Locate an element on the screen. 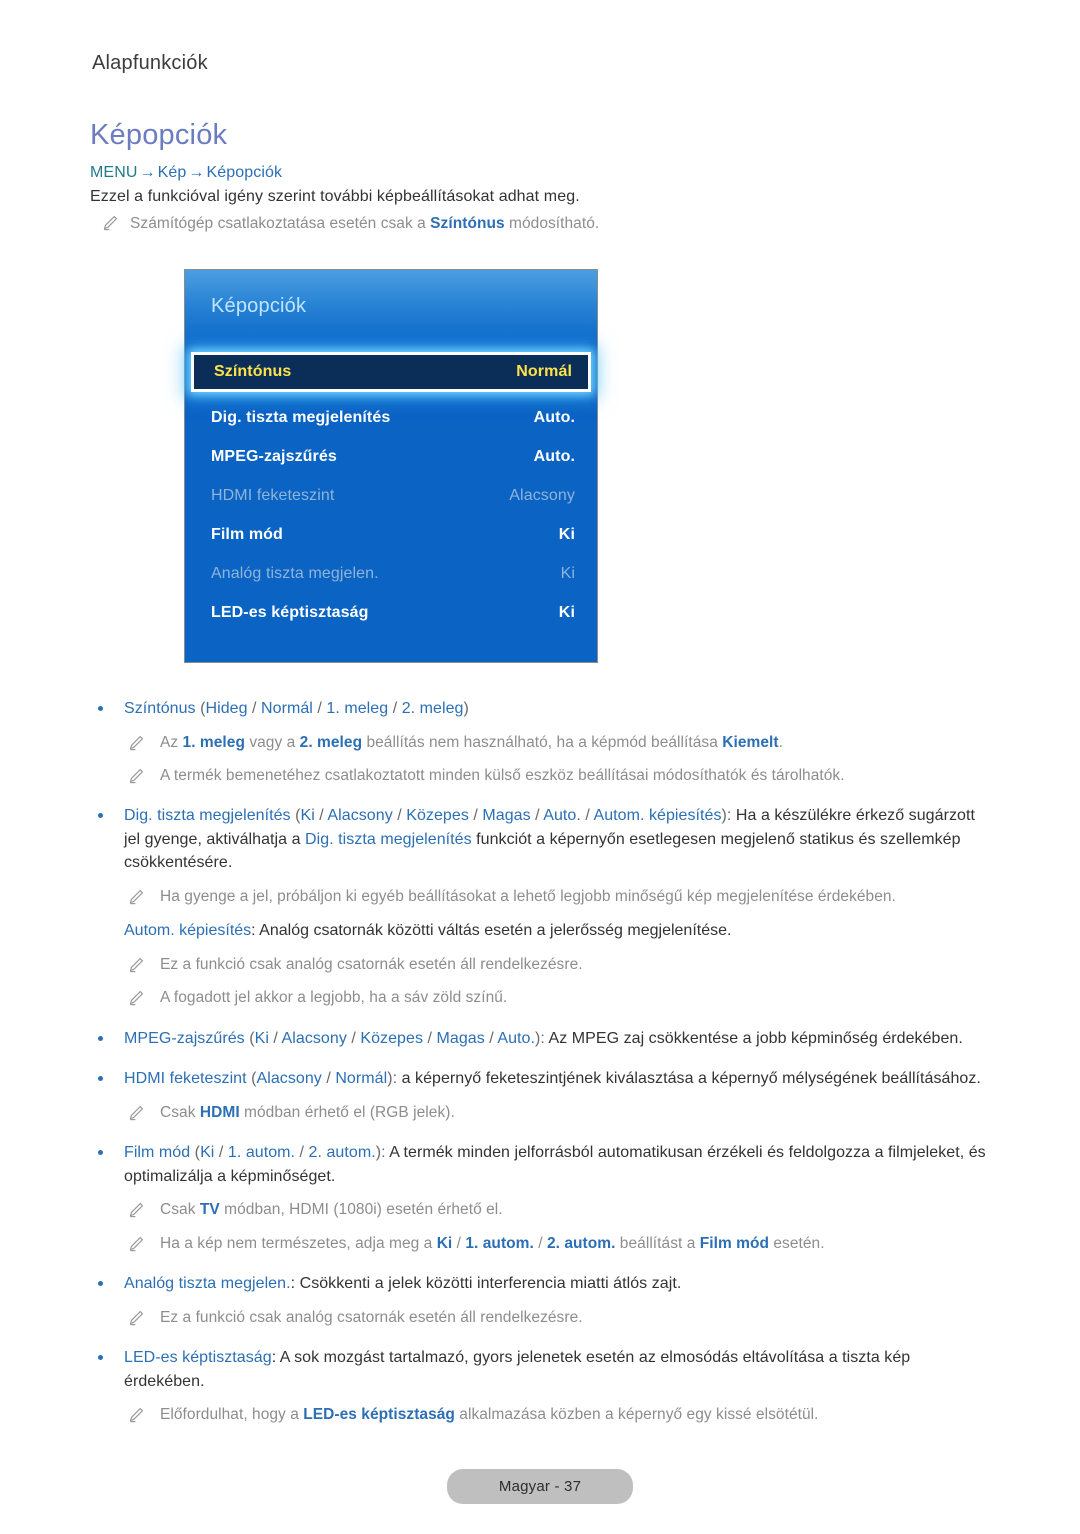 This screenshot has height=1534, width=1080. breadcrumb-arrow-icon: → is located at coordinates (196, 172).